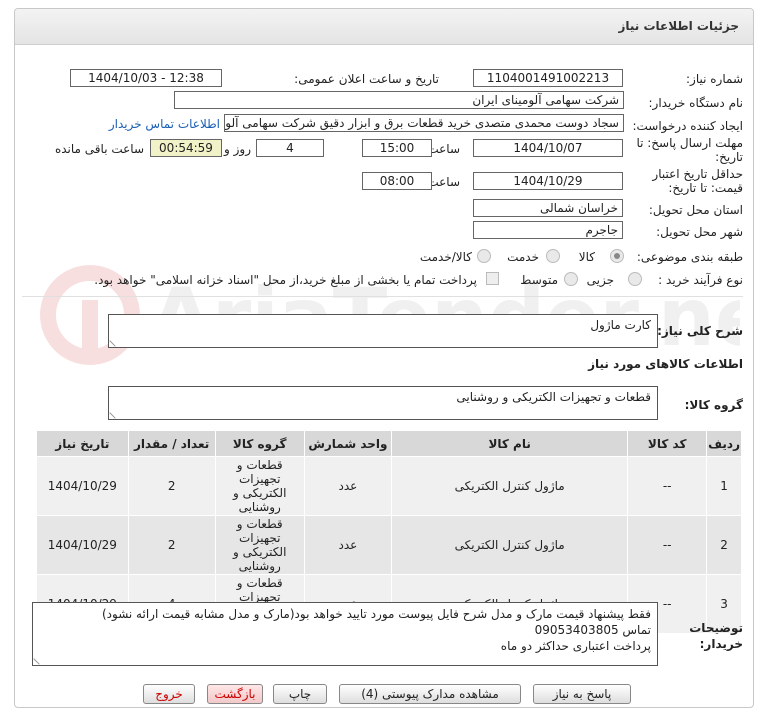 This screenshot has height=721, width=761. I want to click on need-number-field: 1104001491002213, so click(548, 78).